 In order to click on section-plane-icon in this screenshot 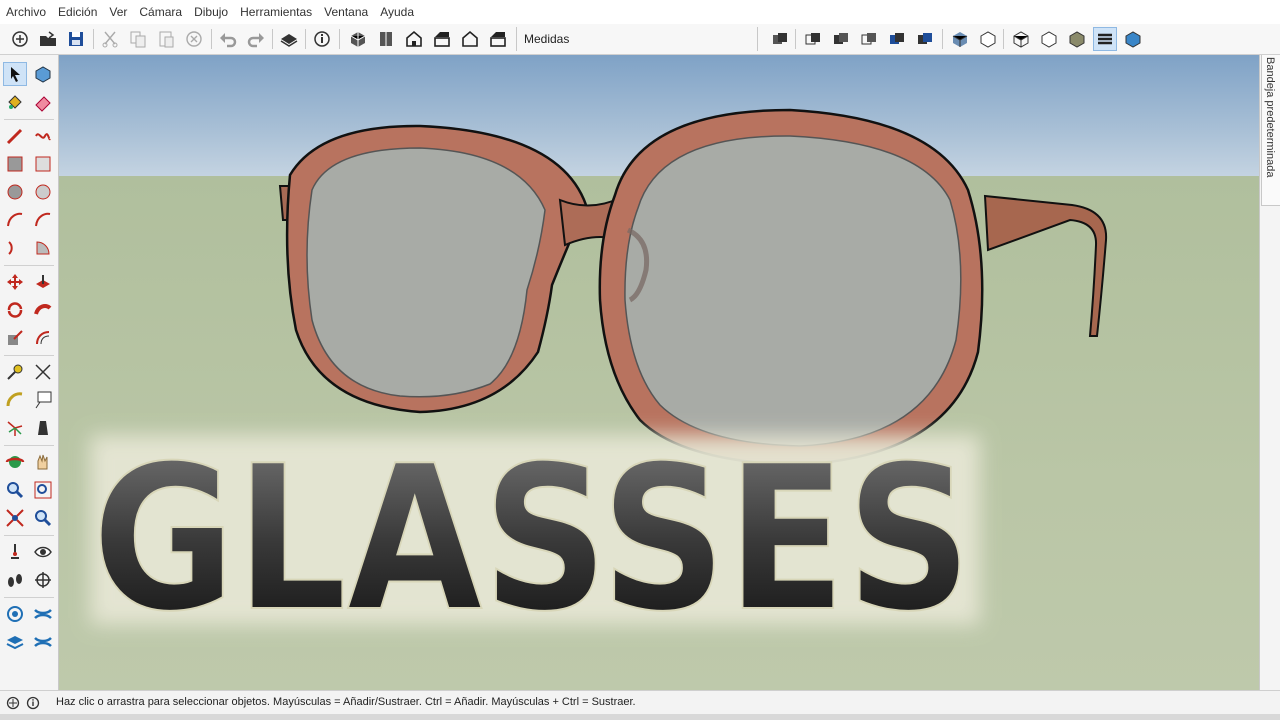, I will do `click(988, 39)`.